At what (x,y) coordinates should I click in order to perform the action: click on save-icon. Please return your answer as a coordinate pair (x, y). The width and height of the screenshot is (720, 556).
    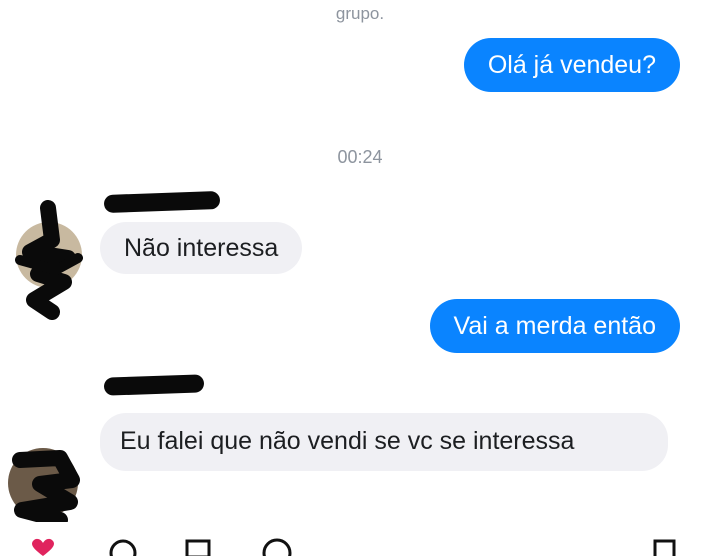
    Looking at the image, I should click on (665, 547).